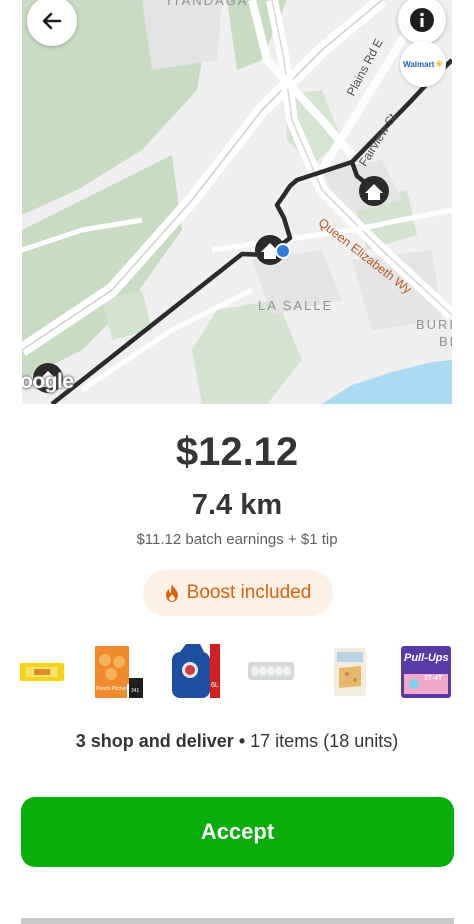 Image resolution: width=474 pixels, height=924 pixels. Describe the element at coordinates (135, 691) in the screenshot. I see `count-label: 341` at that location.